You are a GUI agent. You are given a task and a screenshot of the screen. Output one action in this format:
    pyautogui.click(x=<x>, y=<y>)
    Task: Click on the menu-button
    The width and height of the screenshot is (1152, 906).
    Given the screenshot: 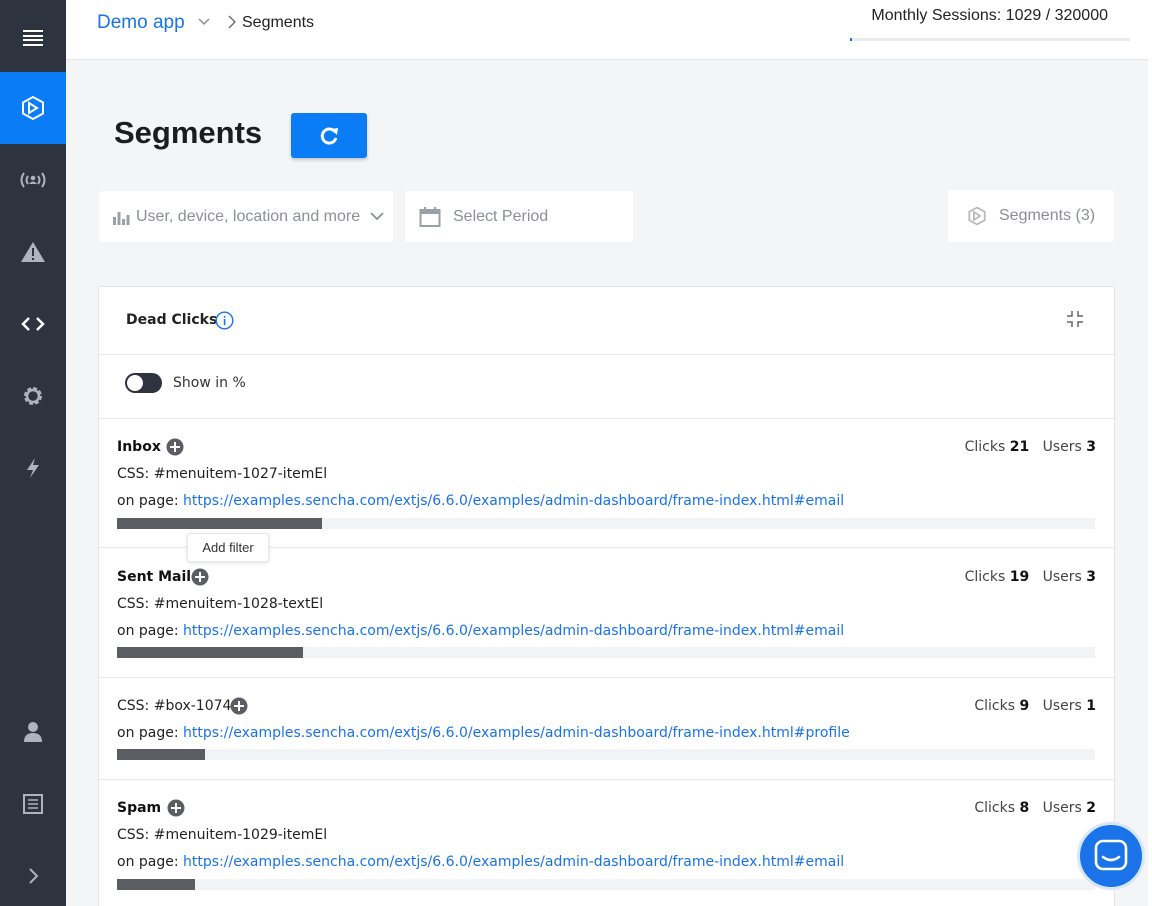 What is the action you would take?
    pyautogui.click(x=33, y=38)
    